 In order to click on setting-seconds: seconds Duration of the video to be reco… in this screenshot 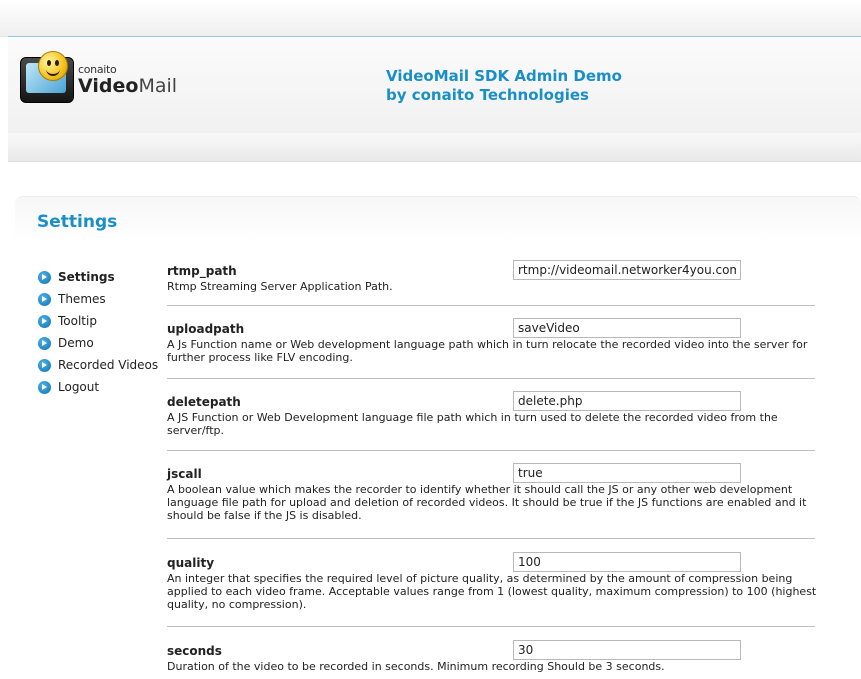, I will do `click(494, 656)`.